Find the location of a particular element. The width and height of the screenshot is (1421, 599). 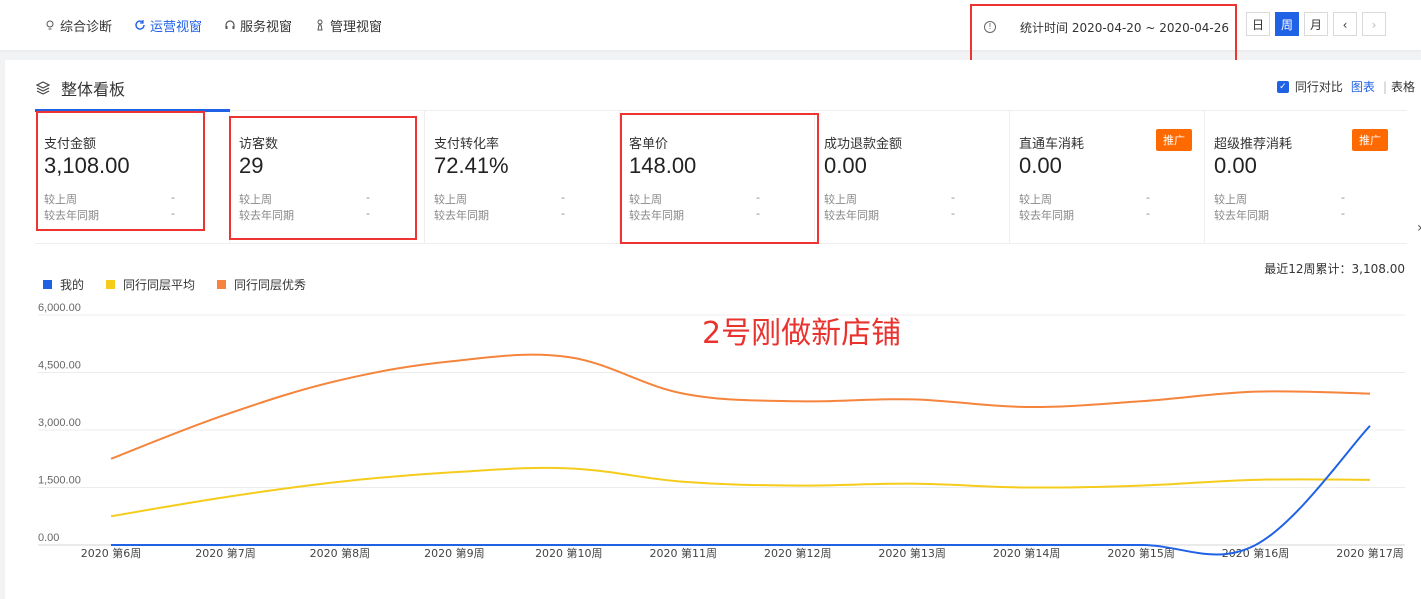

tab-operation: 运营视窗 is located at coordinates (168, 25).